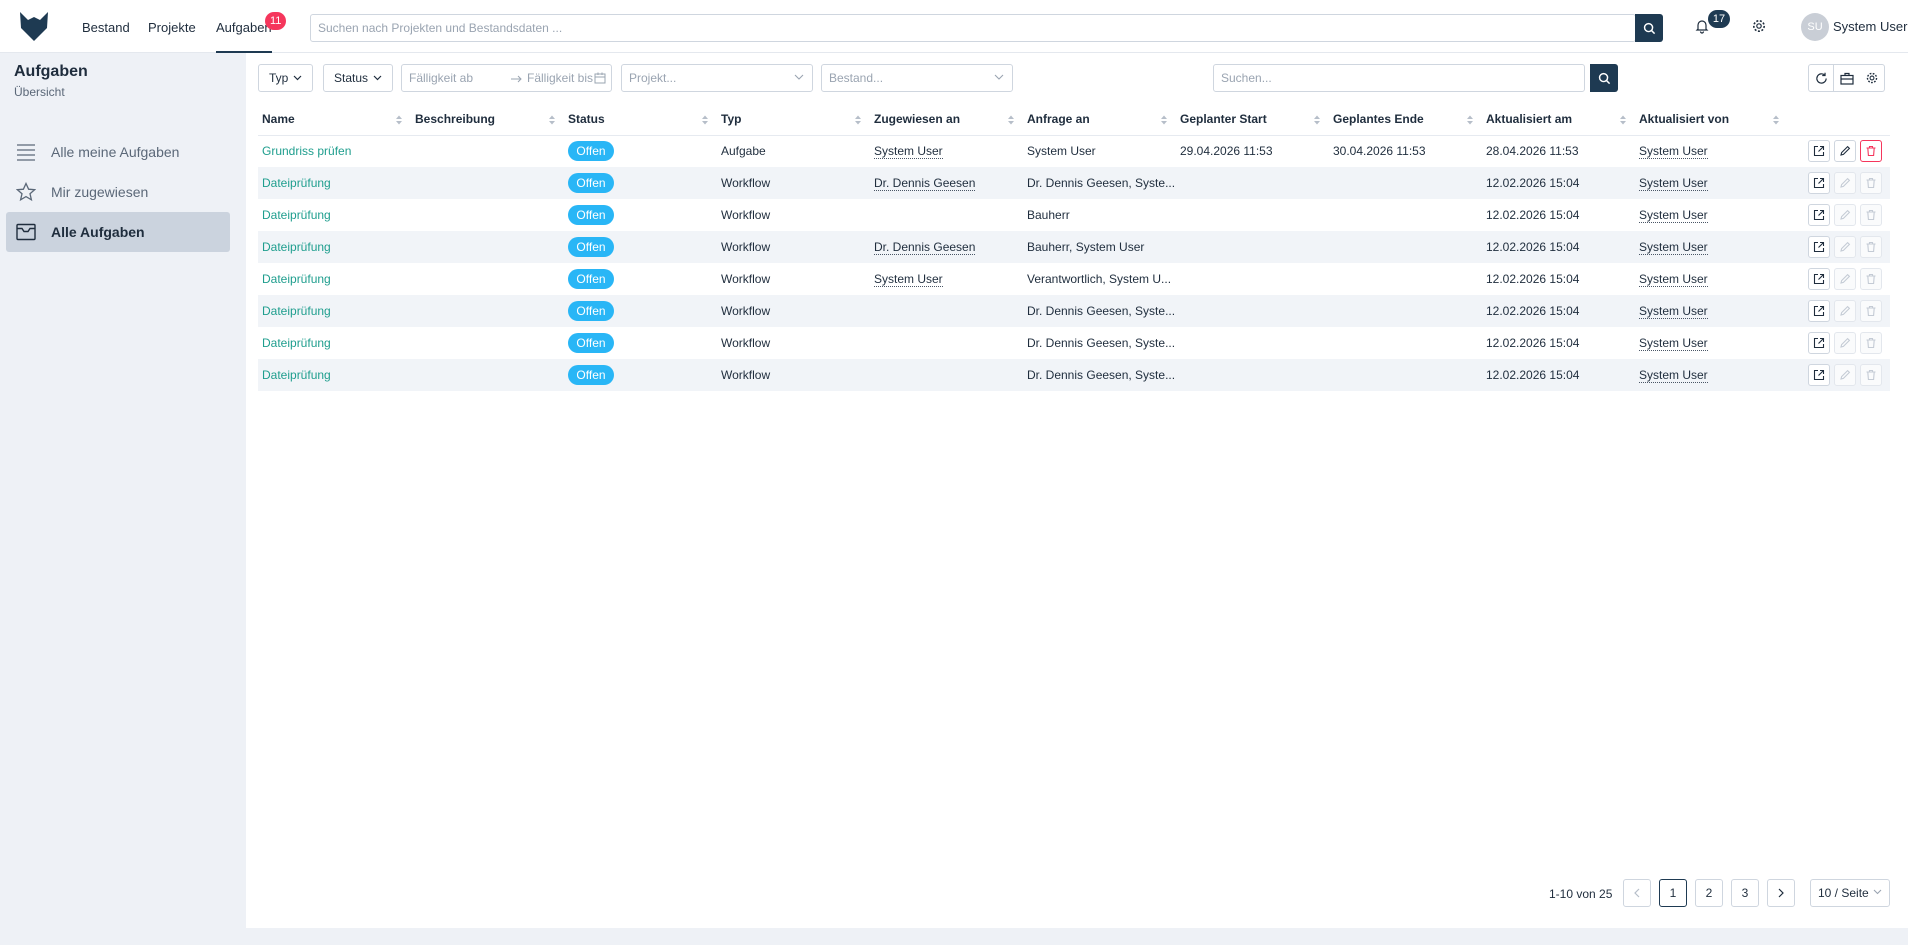 The width and height of the screenshot is (1908, 945). Describe the element at coordinates (459, 78) in the screenshot. I see `due-from-input` at that location.